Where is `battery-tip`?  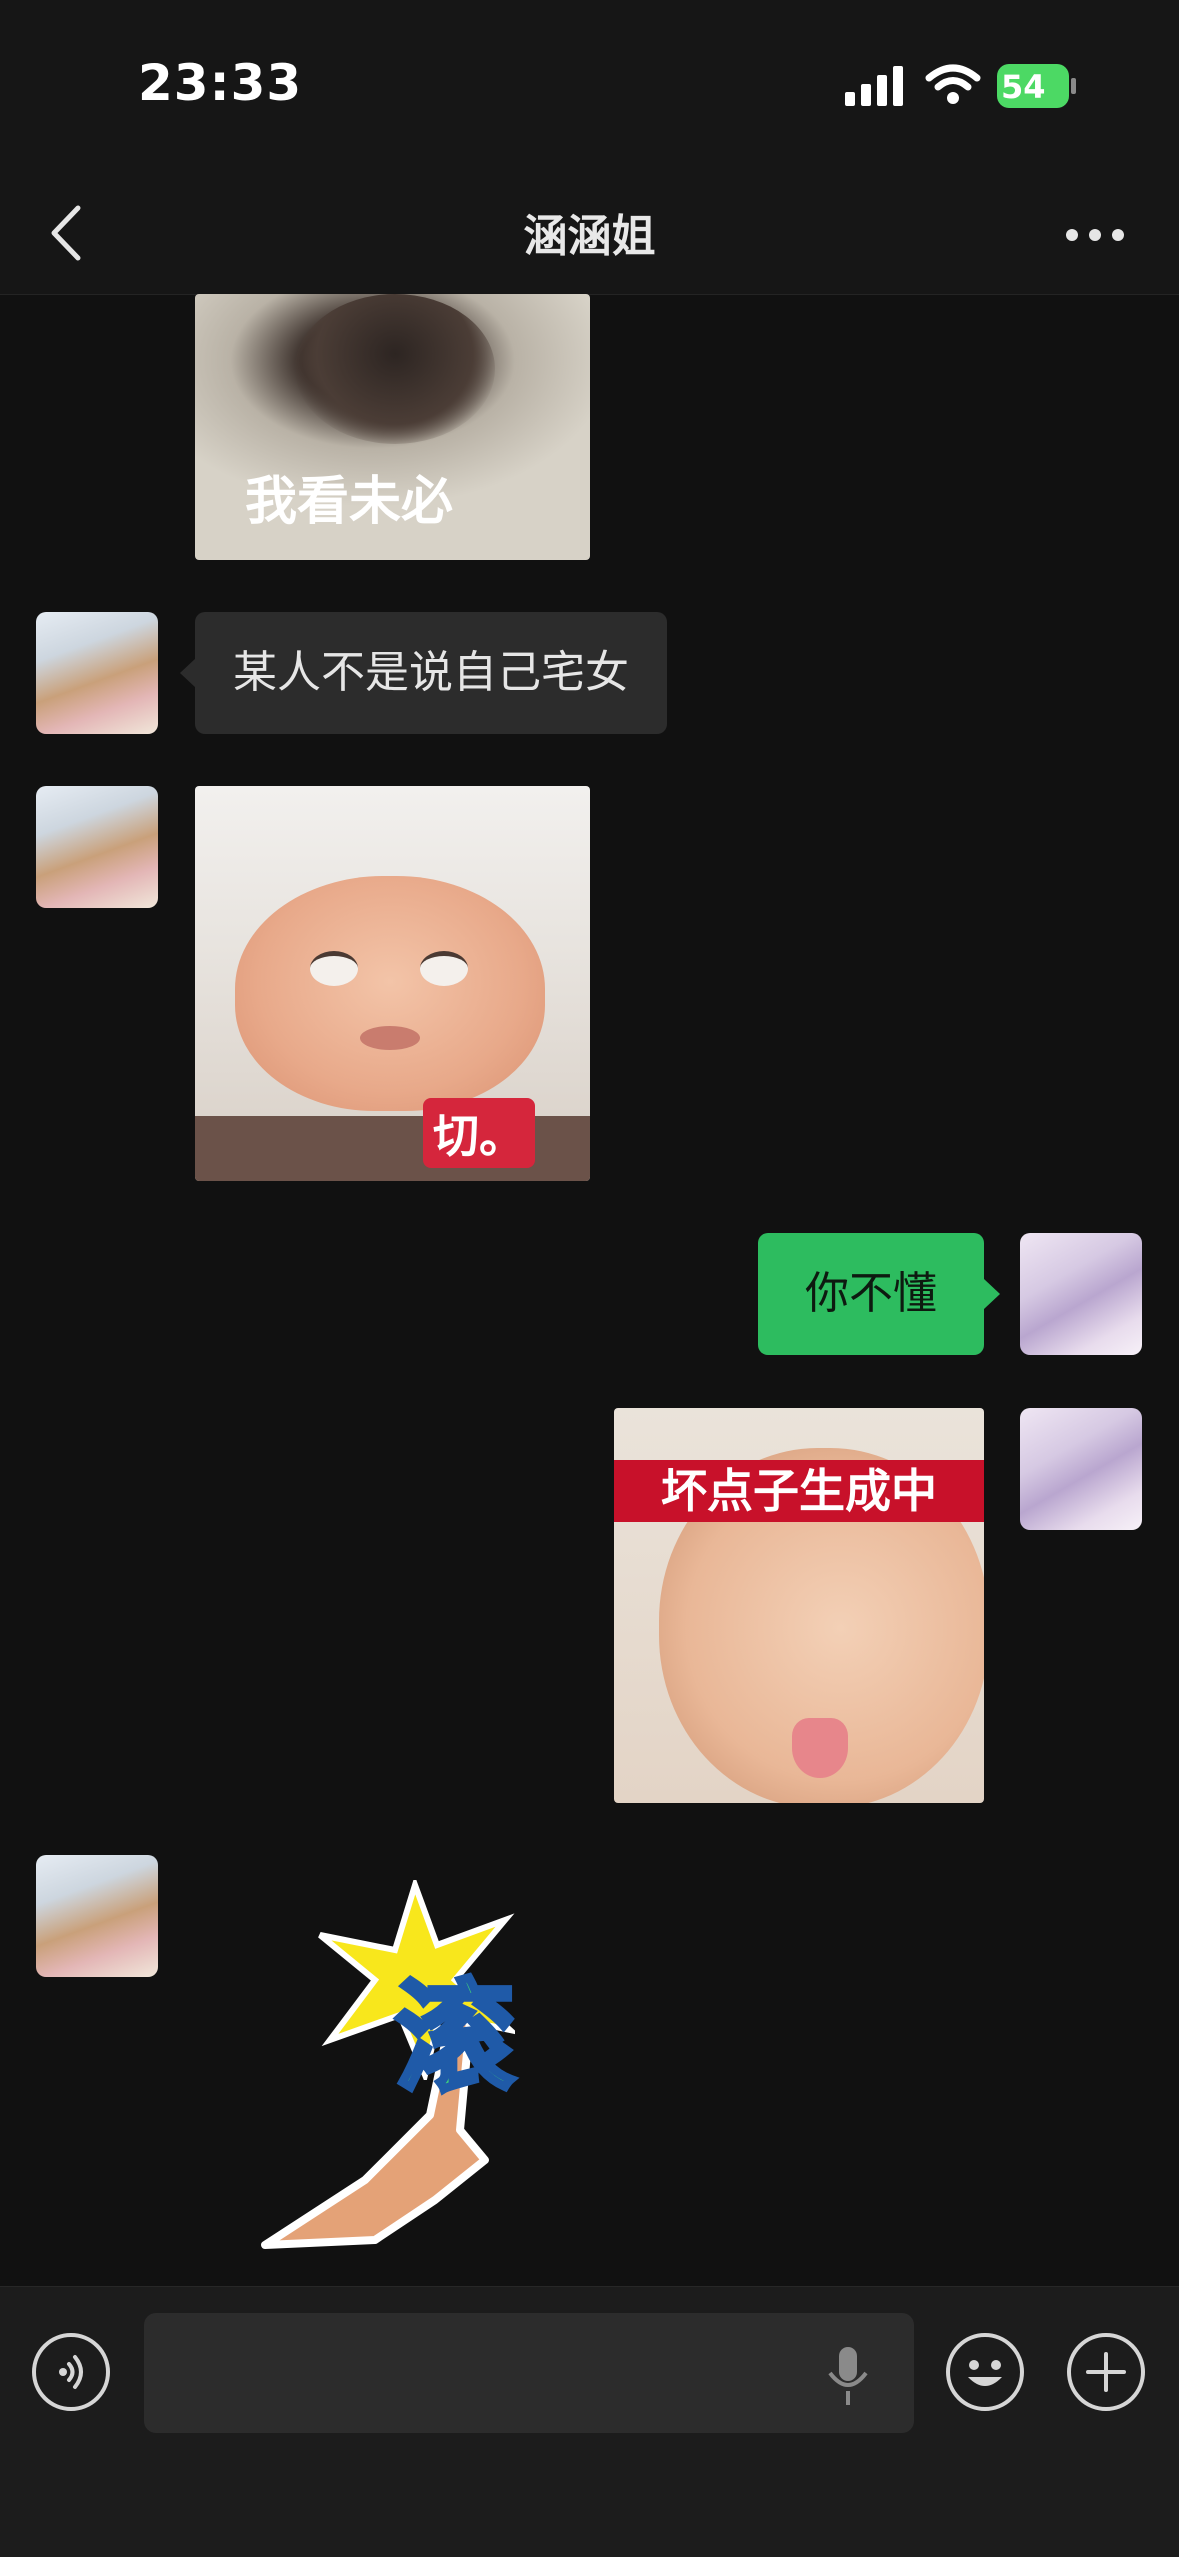
battery-tip is located at coordinates (1073, 86).